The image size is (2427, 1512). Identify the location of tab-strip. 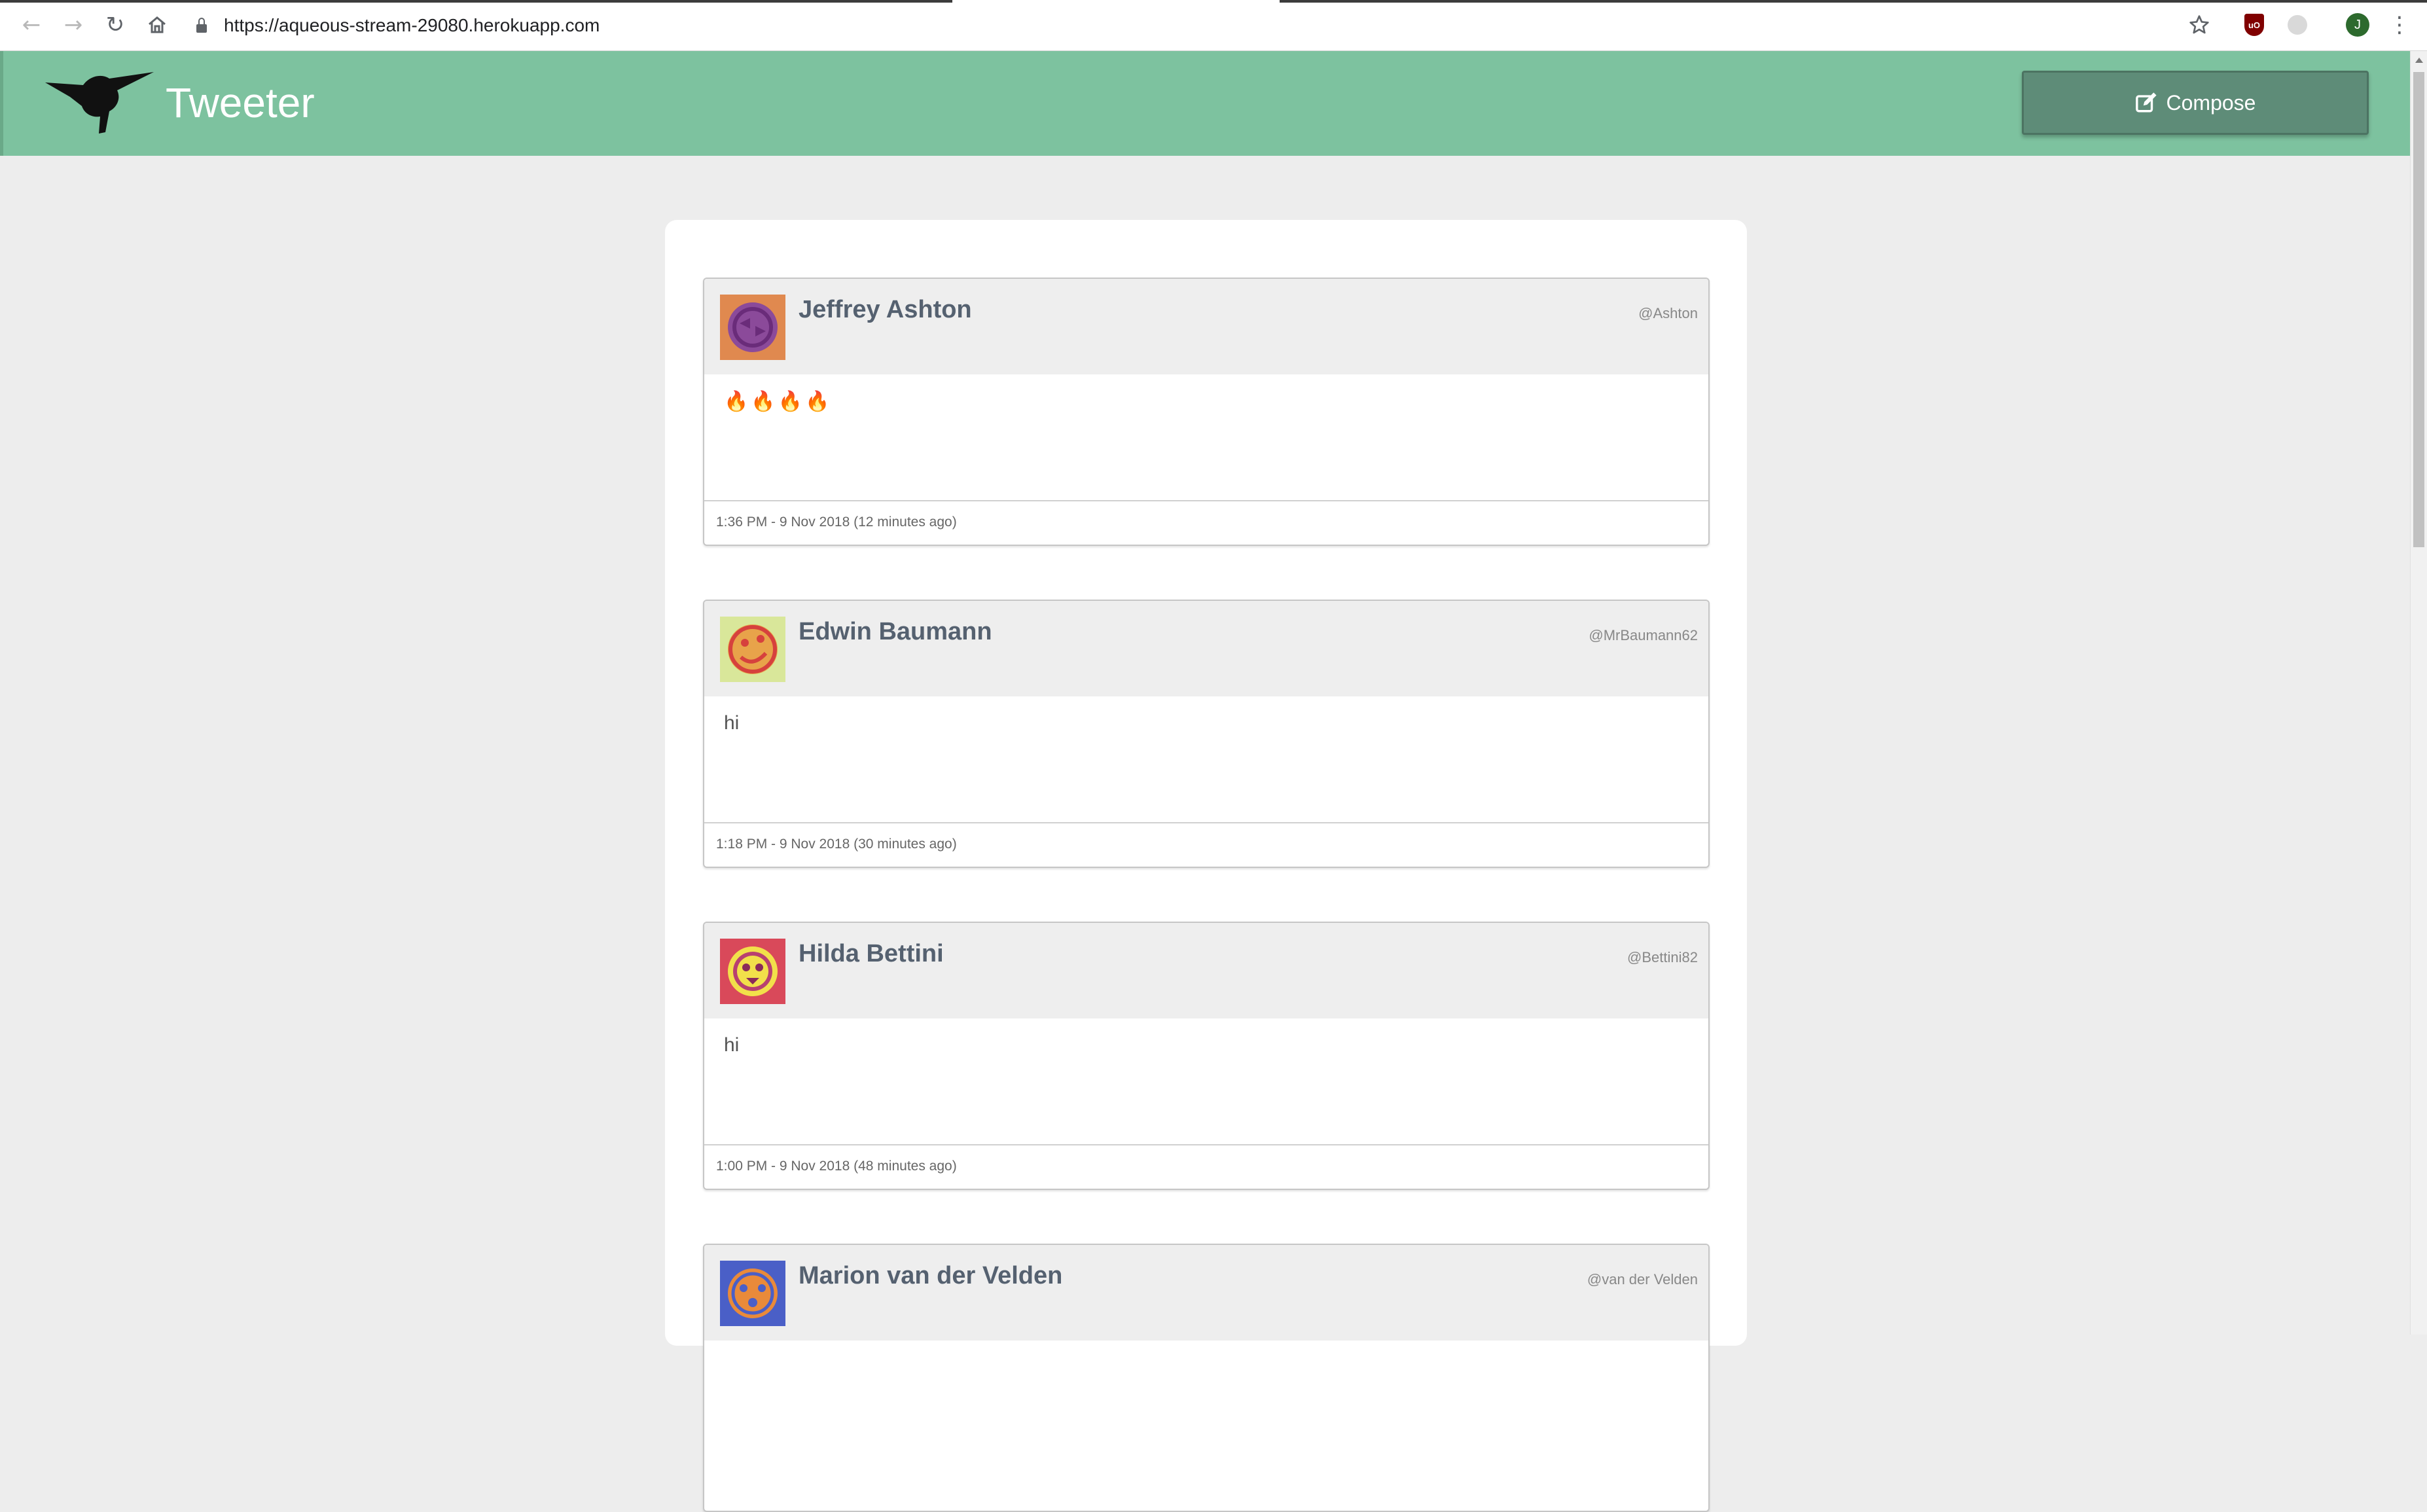
(1213, 1).